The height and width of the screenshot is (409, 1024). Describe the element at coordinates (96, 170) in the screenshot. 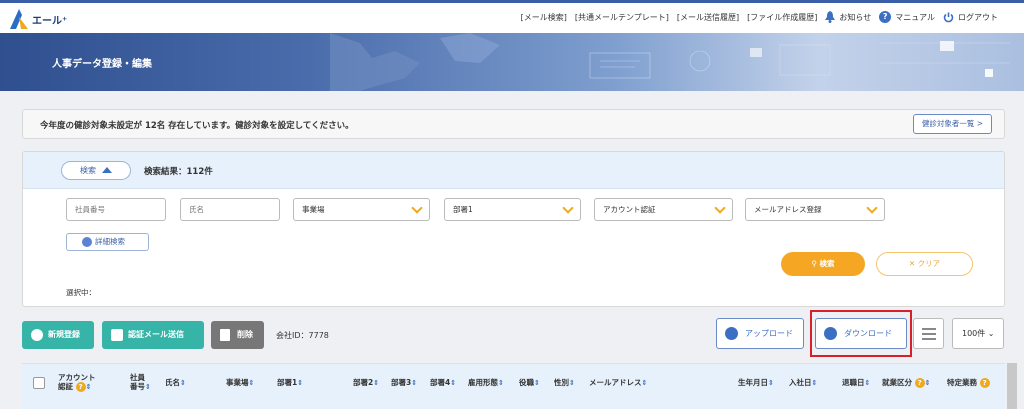

I see `search-toggle-button: 検索` at that location.